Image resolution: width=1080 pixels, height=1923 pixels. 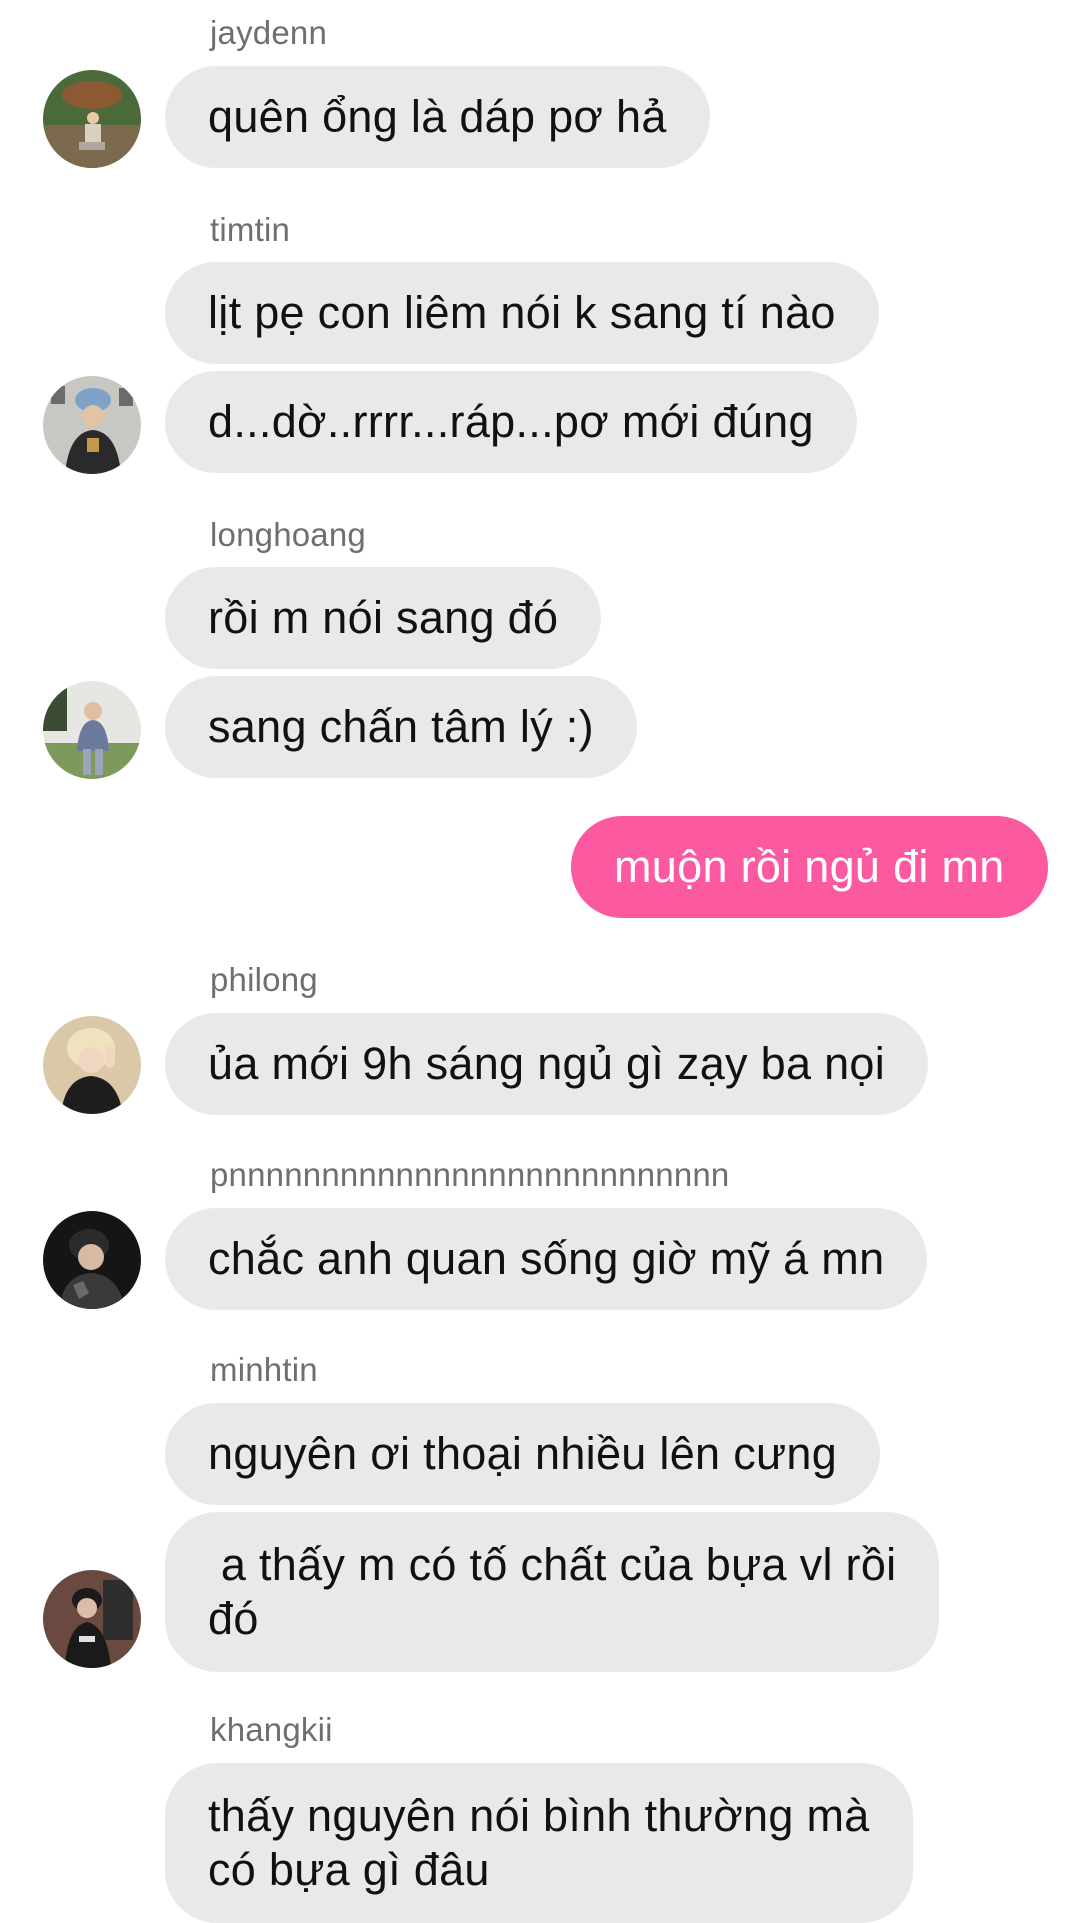 I want to click on sender-name: longhoang, so click(x=288, y=534).